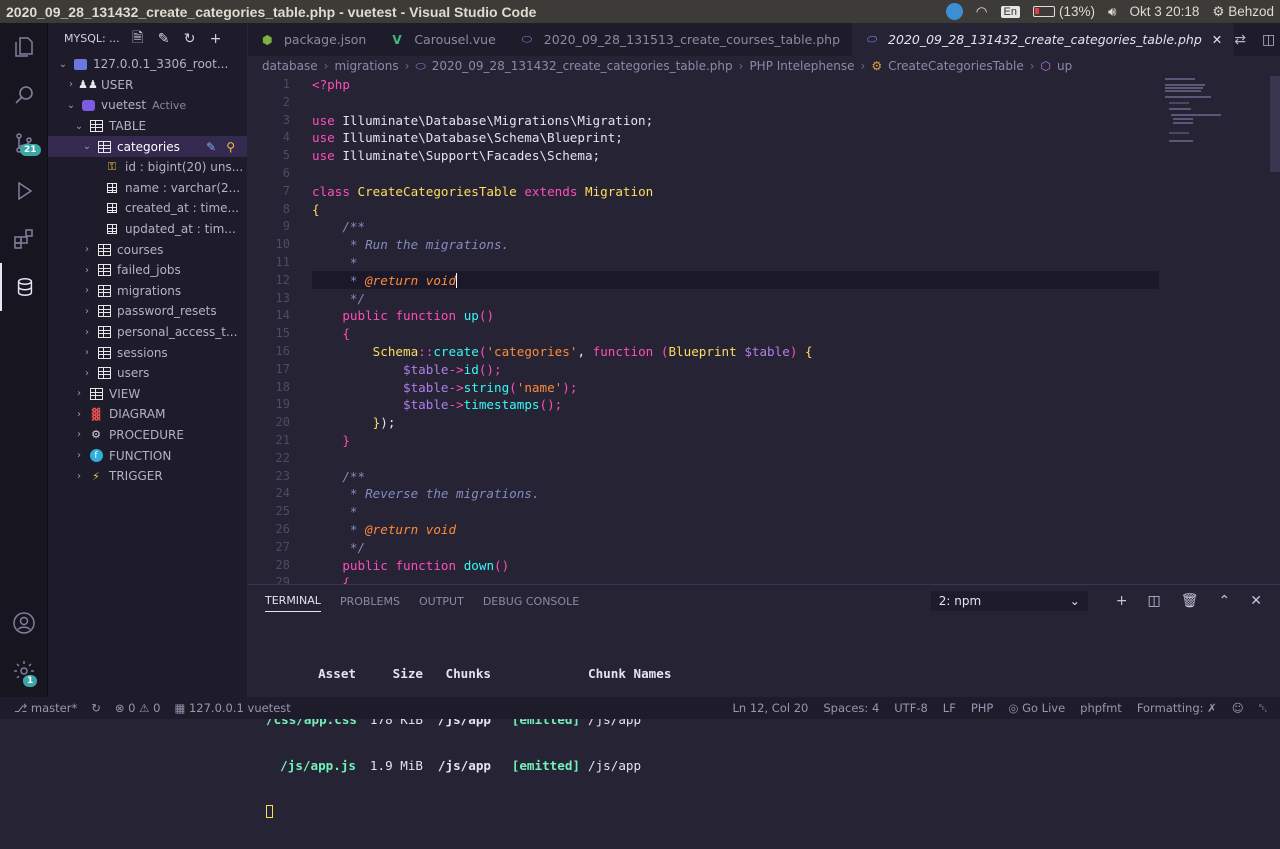 This screenshot has height=849, width=1280. I want to click on user-menu: ⚙ Behzod, so click(1243, 12).